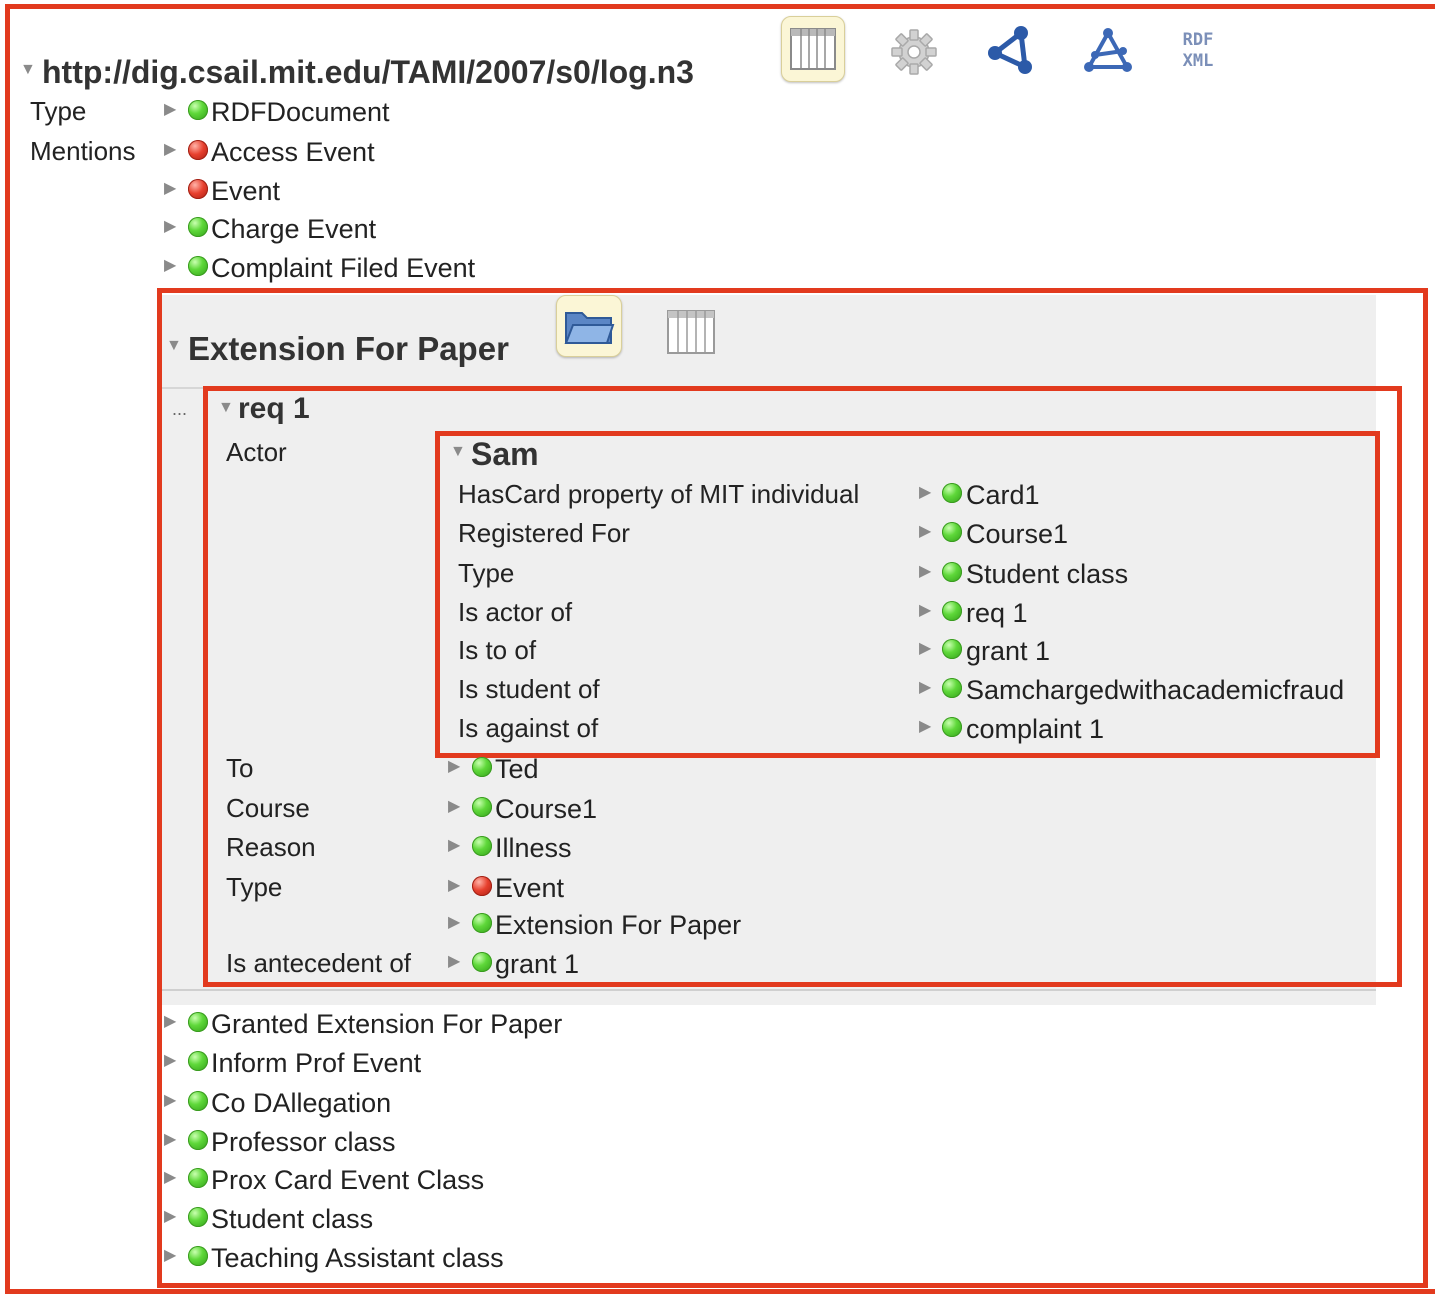 The height and width of the screenshot is (1294, 1435). Describe the element at coordinates (515, 612) in the screenshot. I see `sam-prop-label: Is actor of` at that location.